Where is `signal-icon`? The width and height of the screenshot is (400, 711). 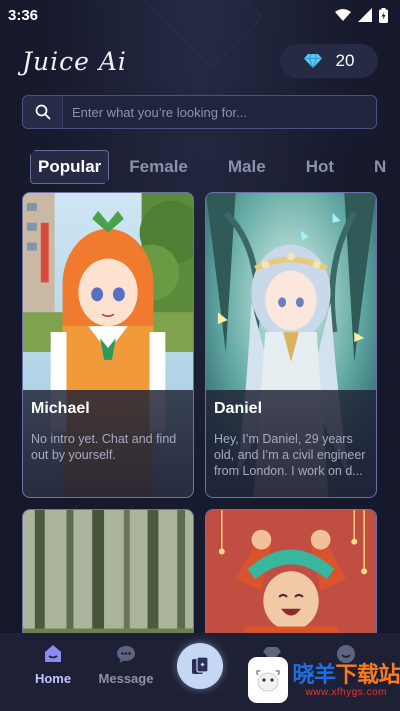
signal-icon is located at coordinates (365, 15).